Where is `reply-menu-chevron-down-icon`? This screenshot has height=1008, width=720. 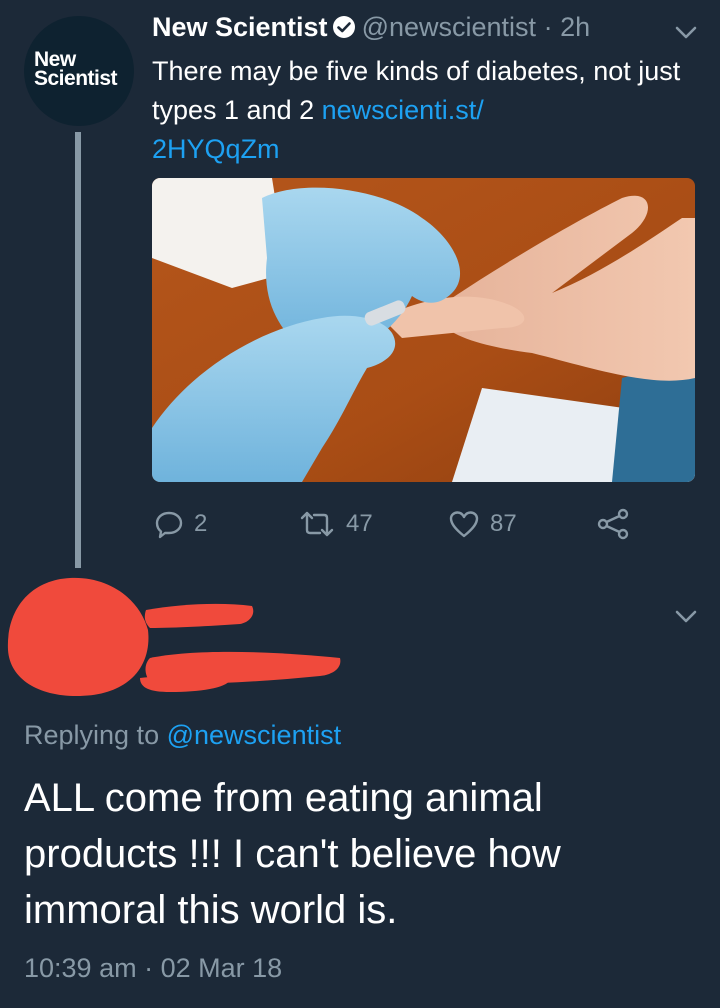 reply-menu-chevron-down-icon is located at coordinates (686, 617).